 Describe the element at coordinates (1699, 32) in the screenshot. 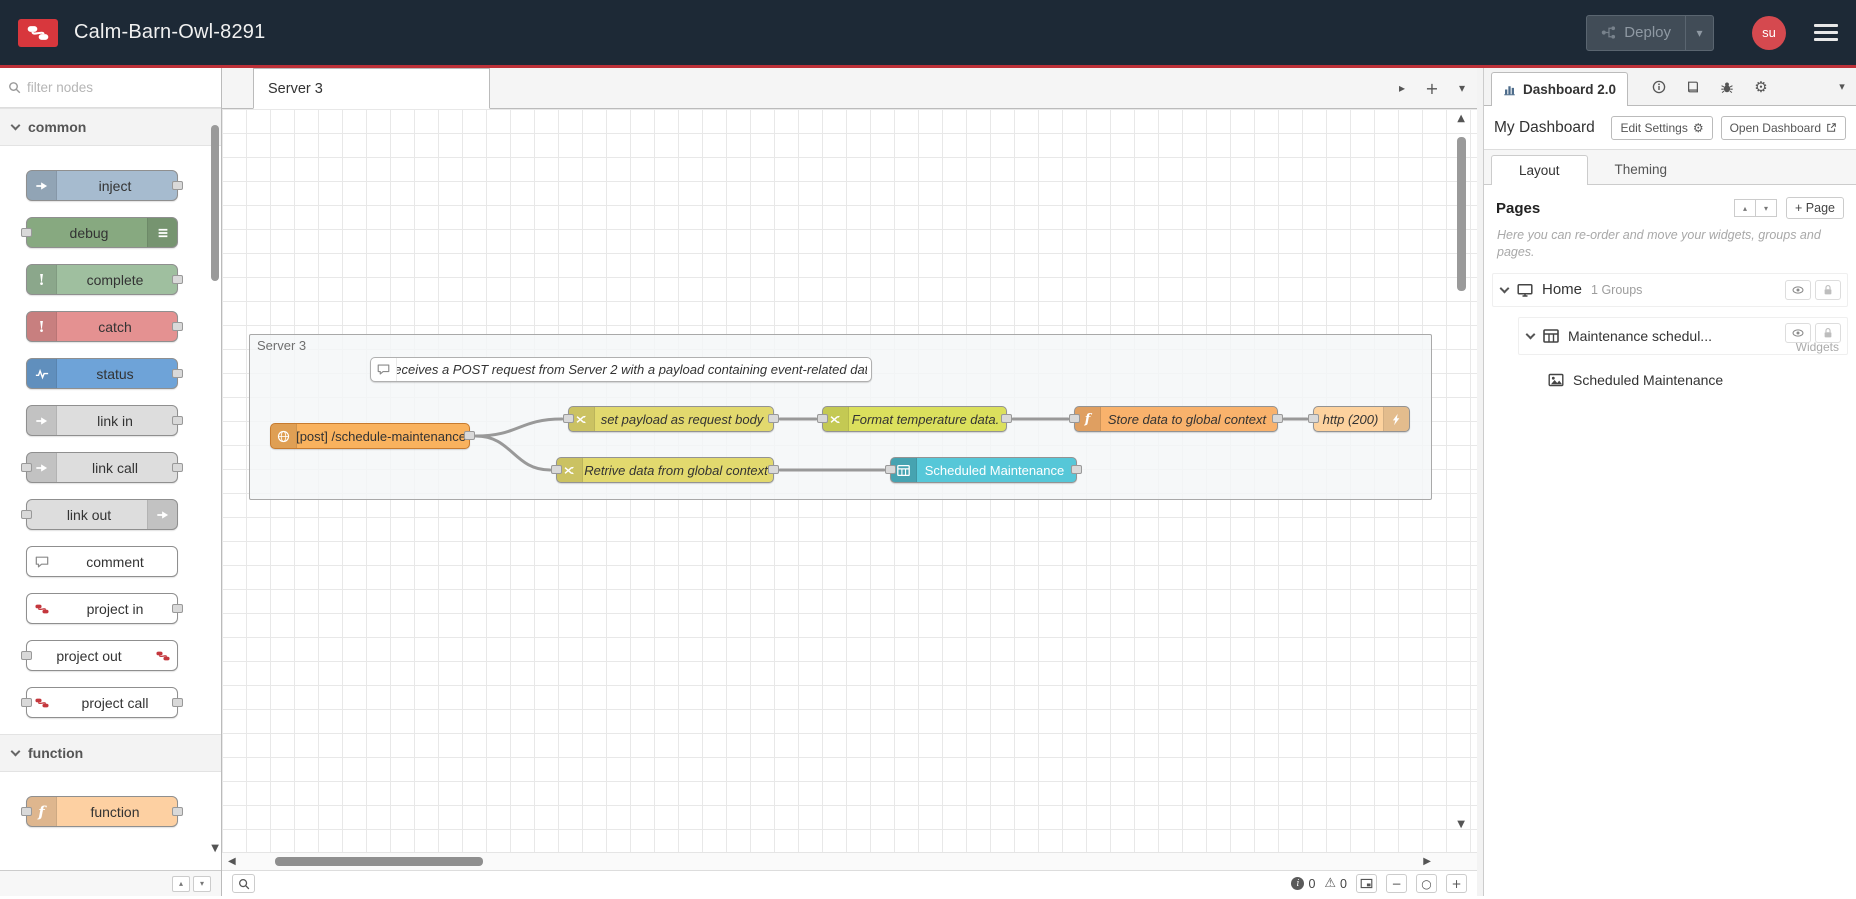

I see `deploy-options-button: ▾` at that location.